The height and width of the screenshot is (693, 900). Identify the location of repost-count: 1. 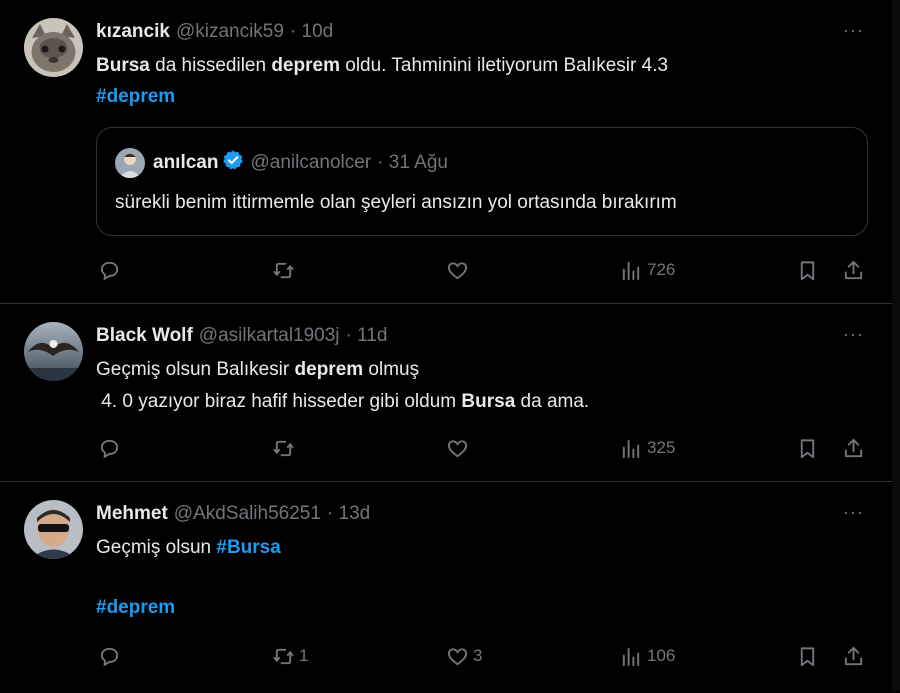
(304, 655).